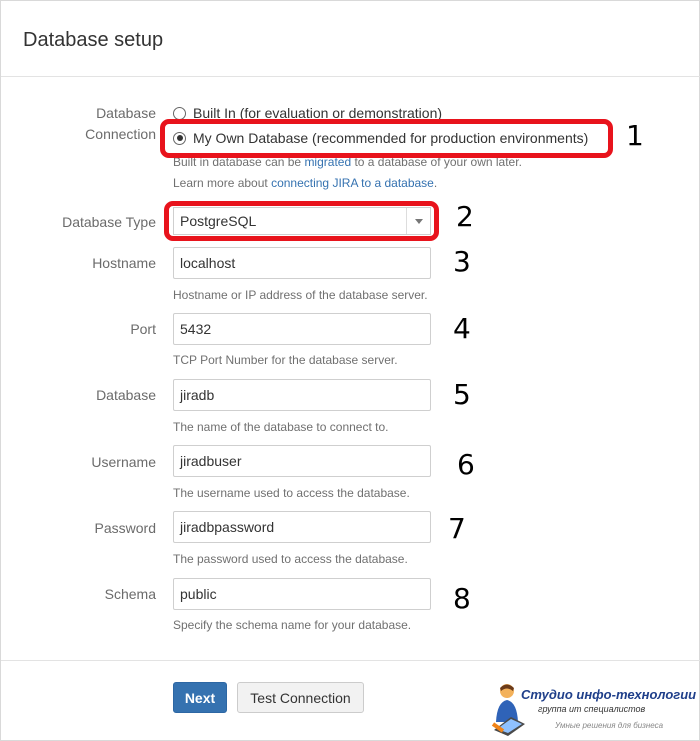 This screenshot has width=700, height=741. What do you see at coordinates (609, 694) in the screenshot?
I see `watermark-title: Студио инфо-технологии` at bounding box center [609, 694].